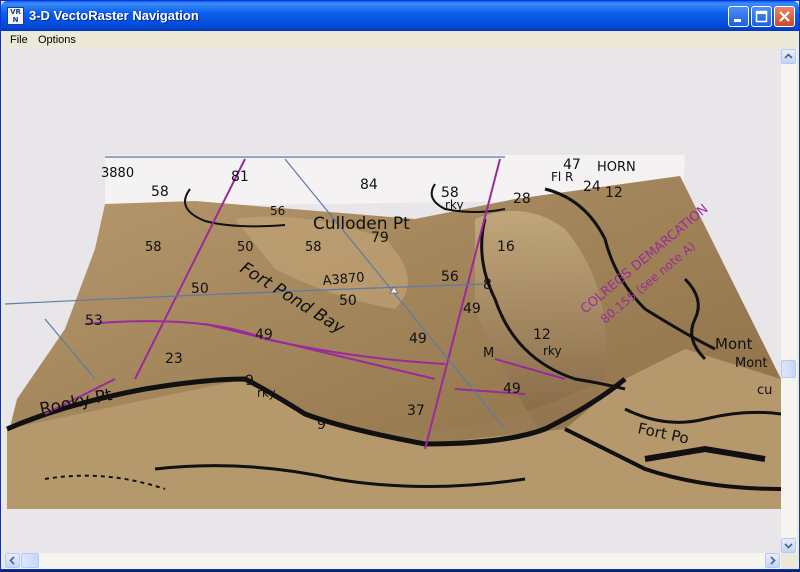 This screenshot has width=800, height=572. I want to click on app-icon: VR N, so click(15, 16).